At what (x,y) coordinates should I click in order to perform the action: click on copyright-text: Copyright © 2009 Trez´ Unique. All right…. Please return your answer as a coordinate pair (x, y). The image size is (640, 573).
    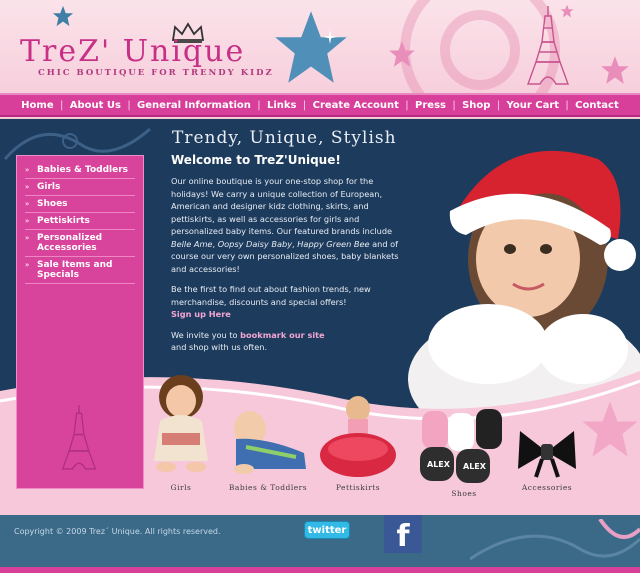
    Looking at the image, I should click on (117, 531).